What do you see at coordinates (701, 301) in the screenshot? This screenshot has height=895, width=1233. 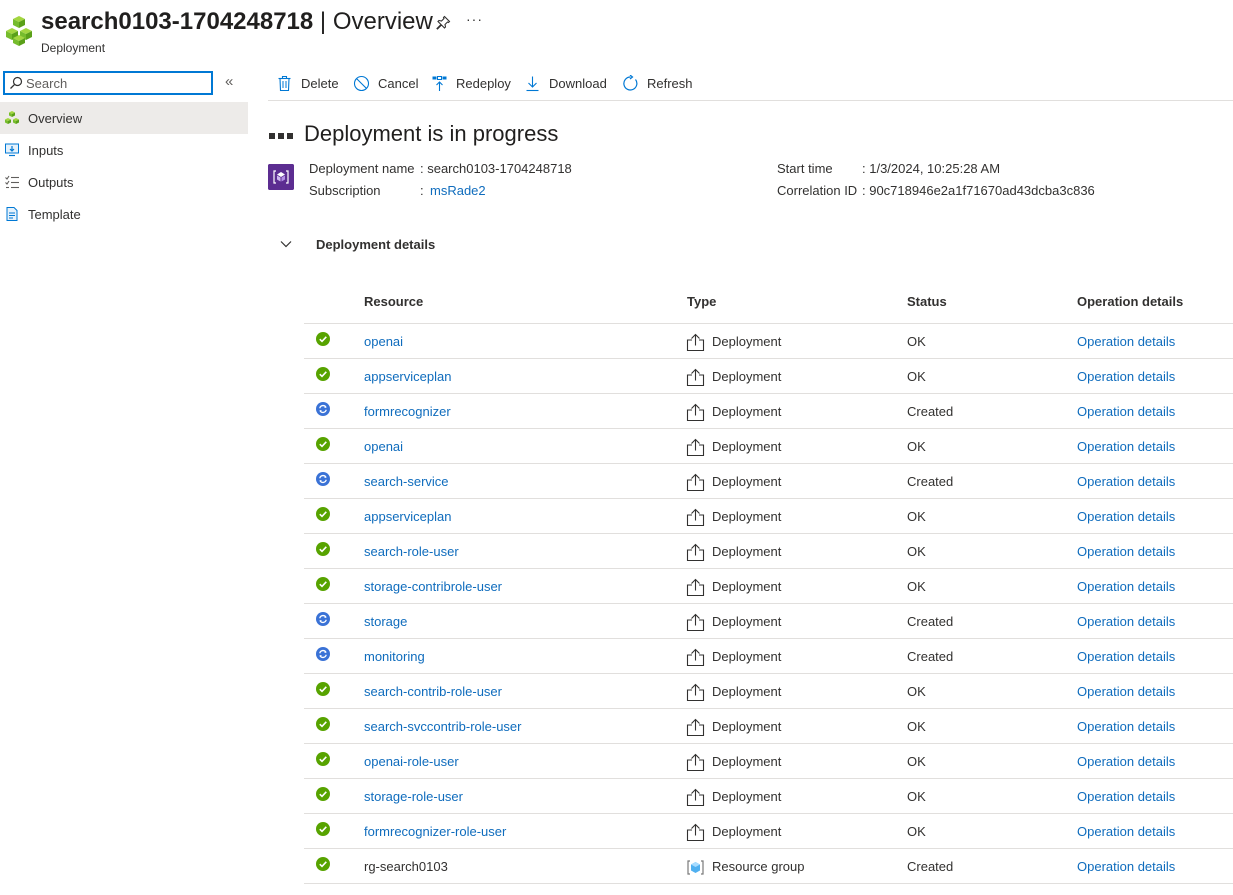 I see `column-header-type: Type` at bounding box center [701, 301].